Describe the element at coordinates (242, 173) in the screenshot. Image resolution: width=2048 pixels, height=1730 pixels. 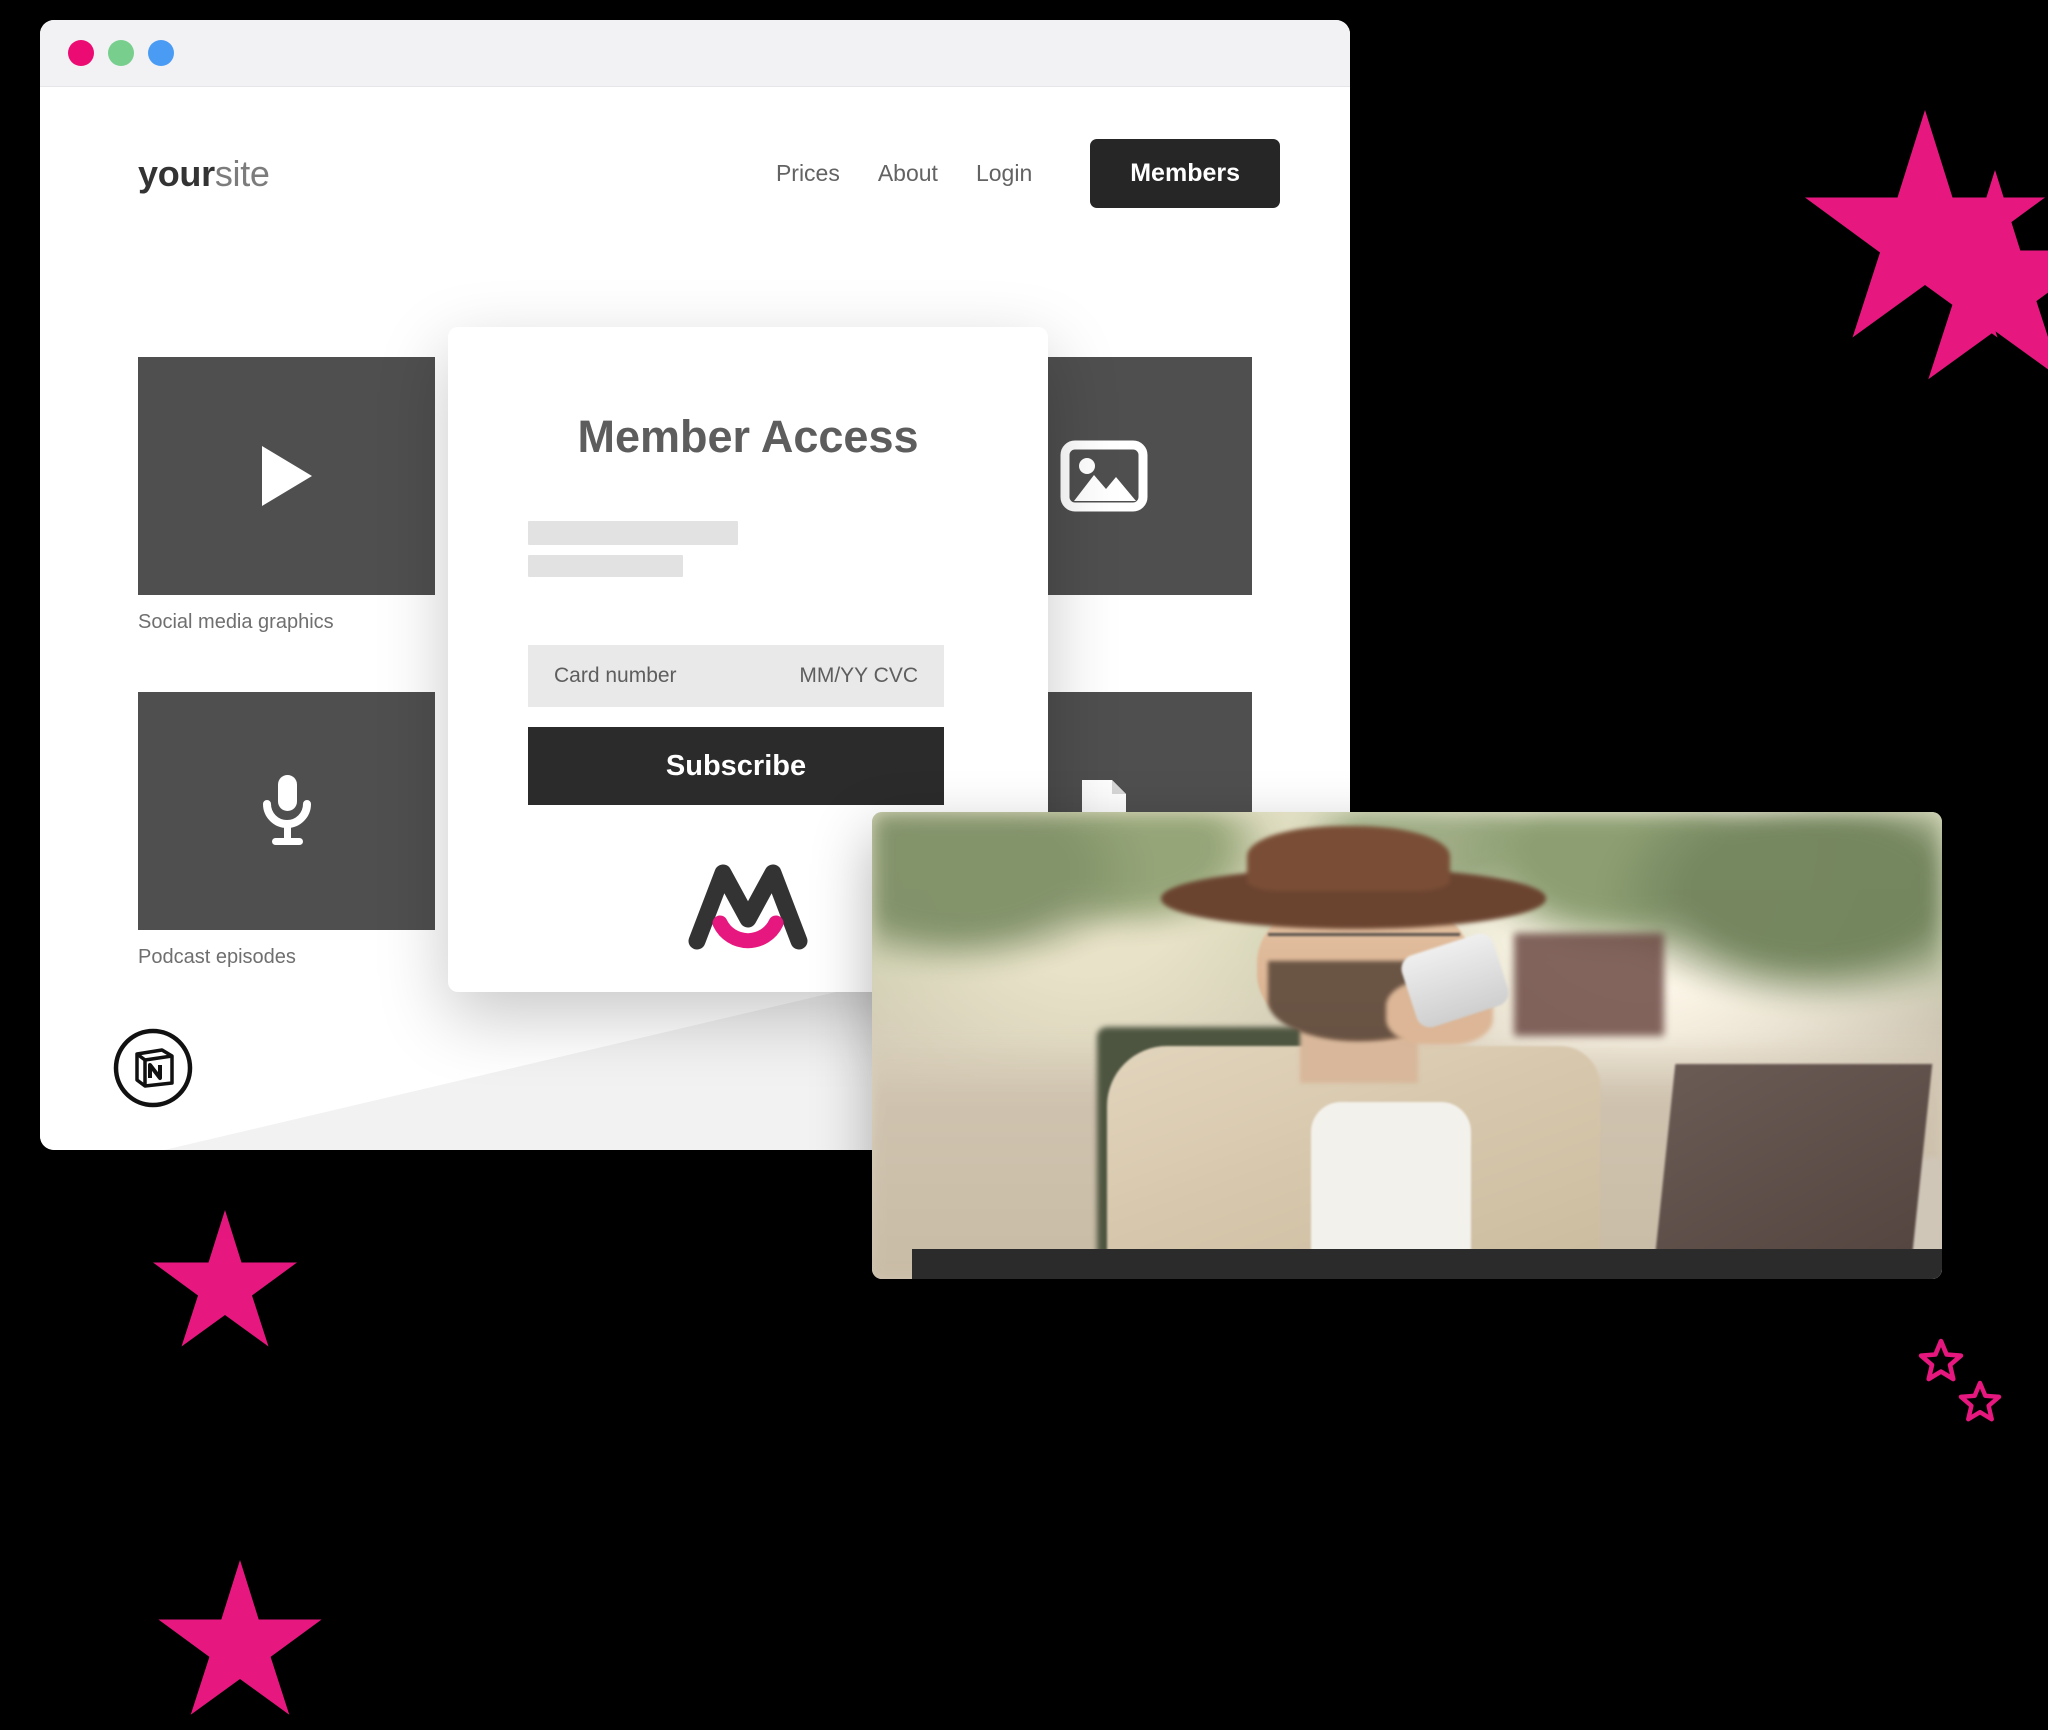
I see `site-logo-light: site` at that location.